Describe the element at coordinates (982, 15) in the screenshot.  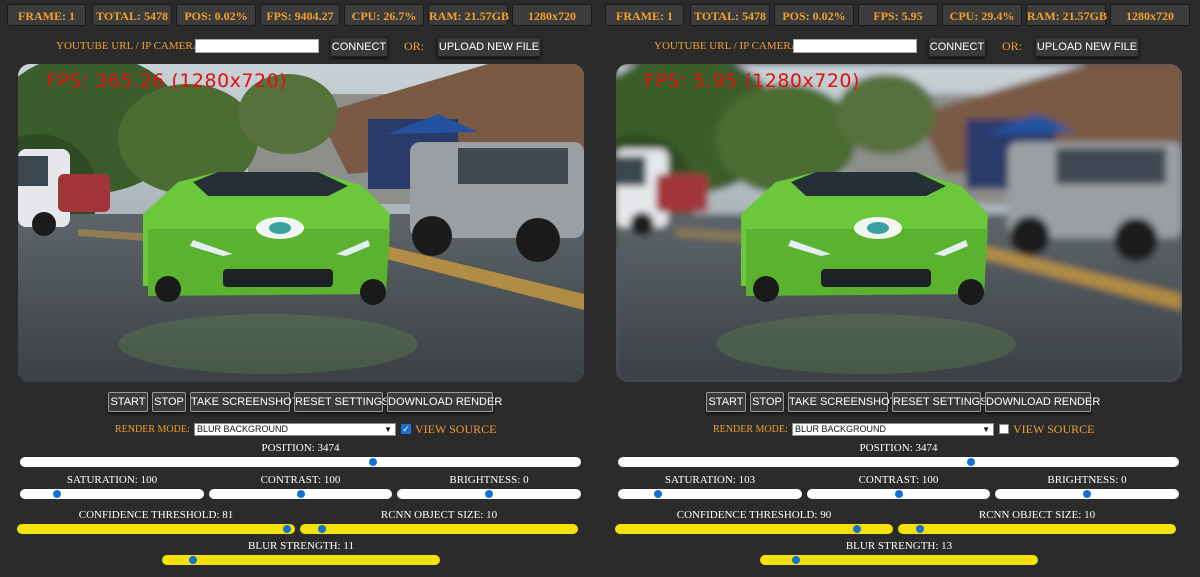
I see `cpu-stat: CPU: 29.4%` at that location.